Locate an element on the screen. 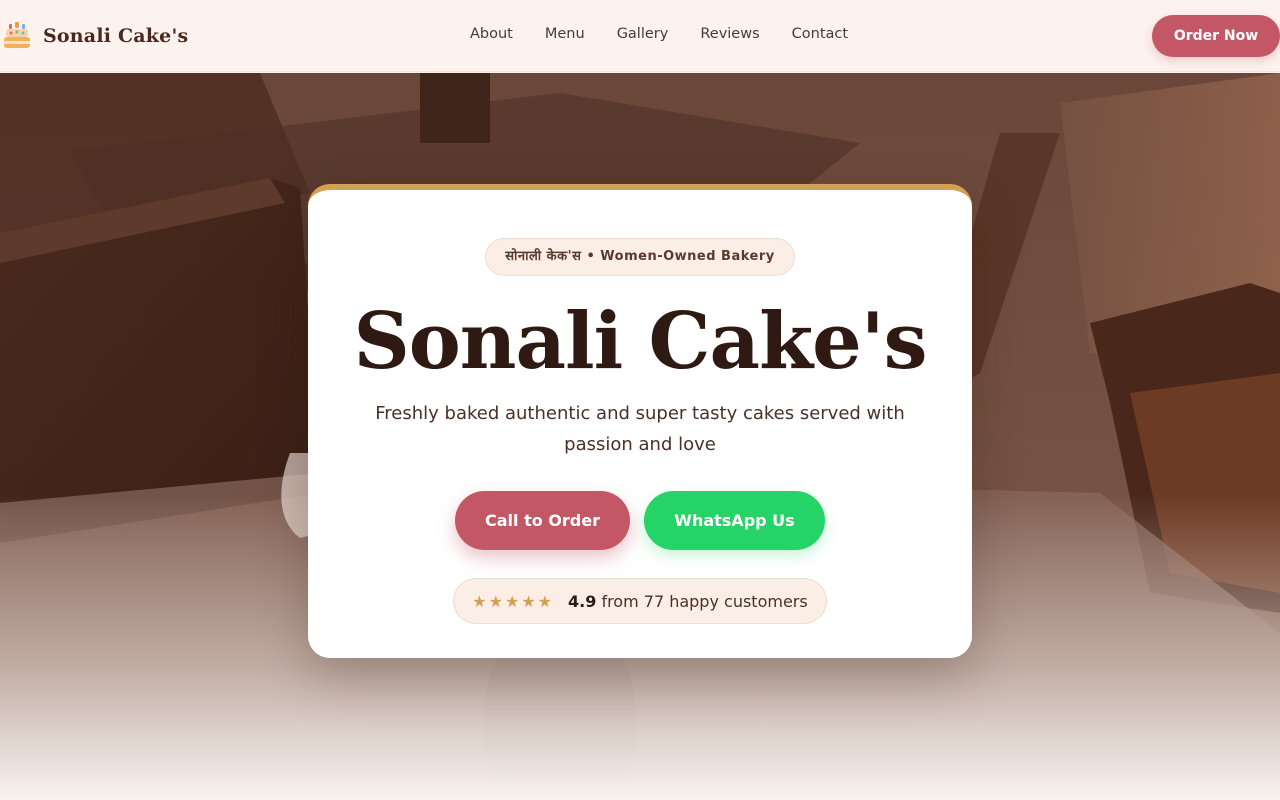 The width and height of the screenshot is (1280, 800). women-owned-badge: सोनाली केक'स • Women-Owned Bakery is located at coordinates (640, 257).